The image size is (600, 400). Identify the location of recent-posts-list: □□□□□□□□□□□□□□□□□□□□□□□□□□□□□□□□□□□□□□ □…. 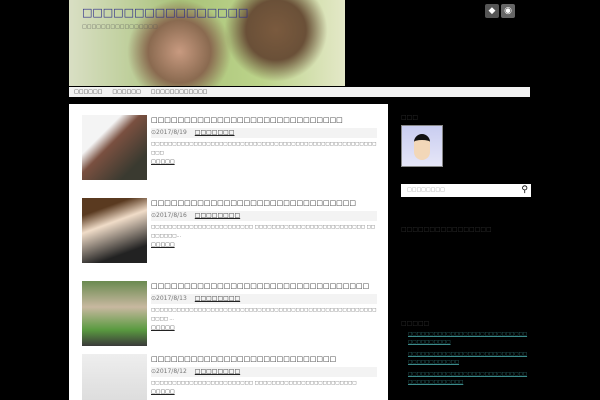
(466, 359).